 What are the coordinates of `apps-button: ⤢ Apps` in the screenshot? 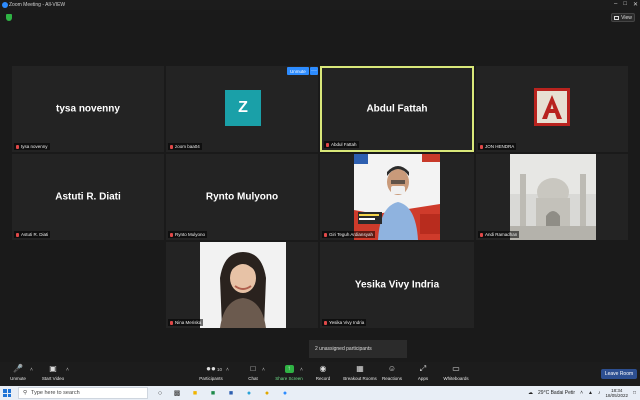 It's located at (423, 373).